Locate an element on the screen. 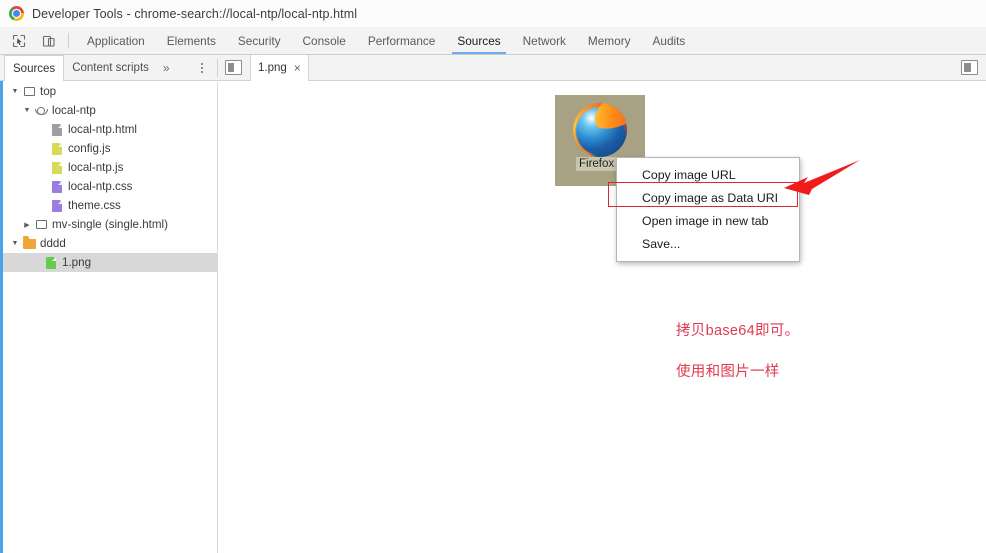  tree-item-label: local-ntp.js is located at coordinates (96, 167).